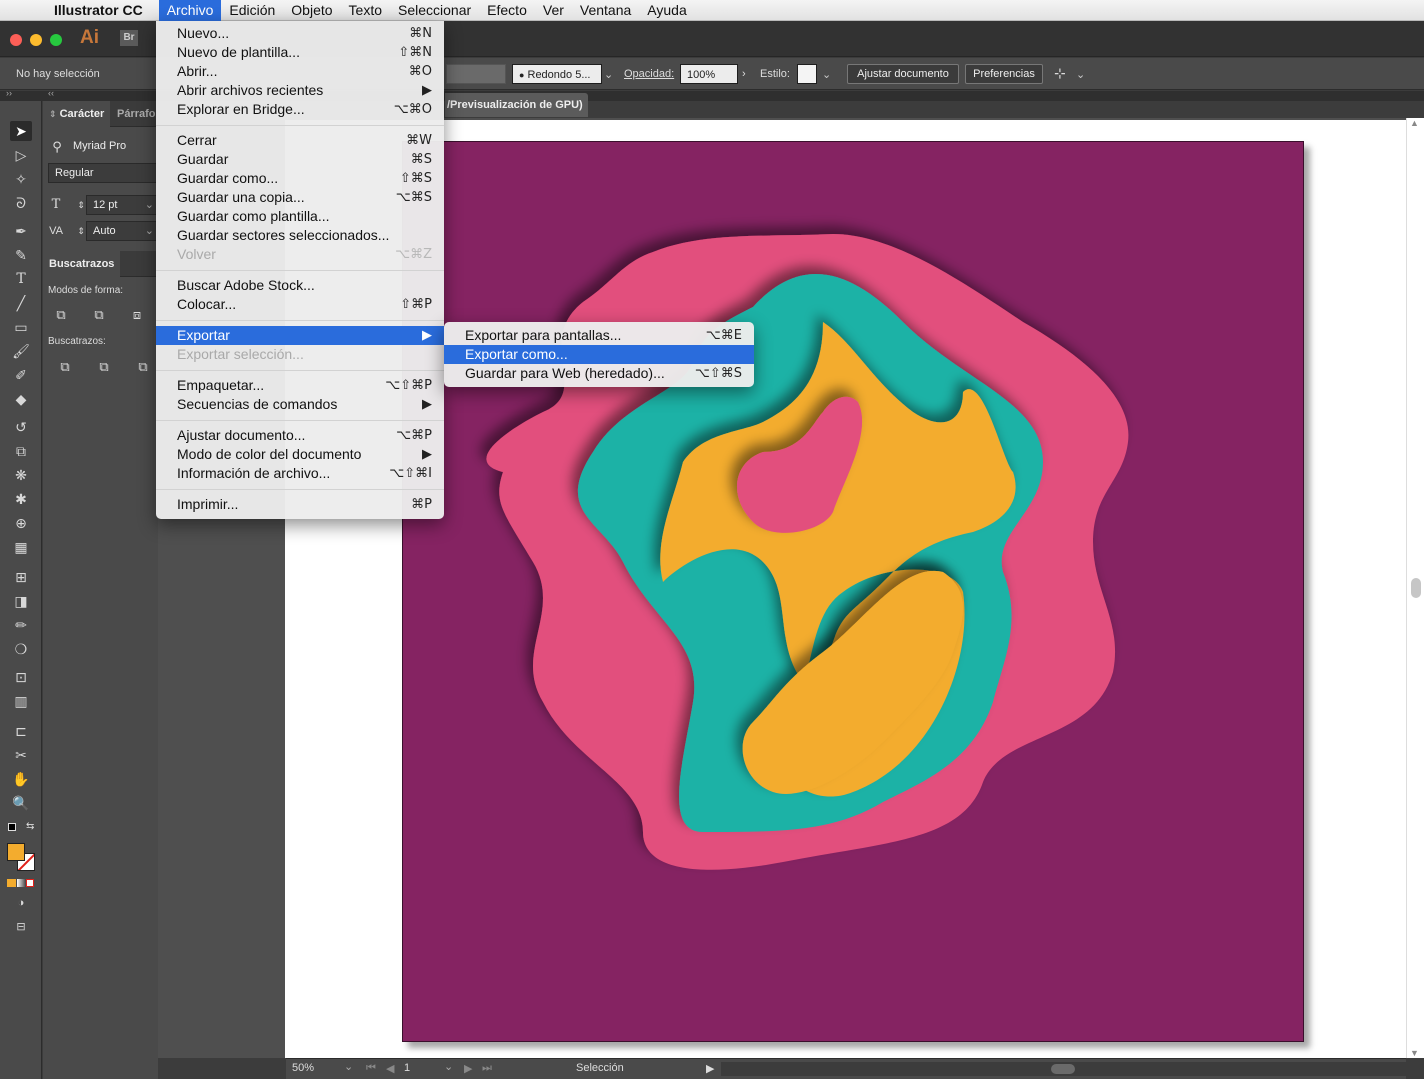  I want to click on chevron-right-icon: ›, so click(744, 74).